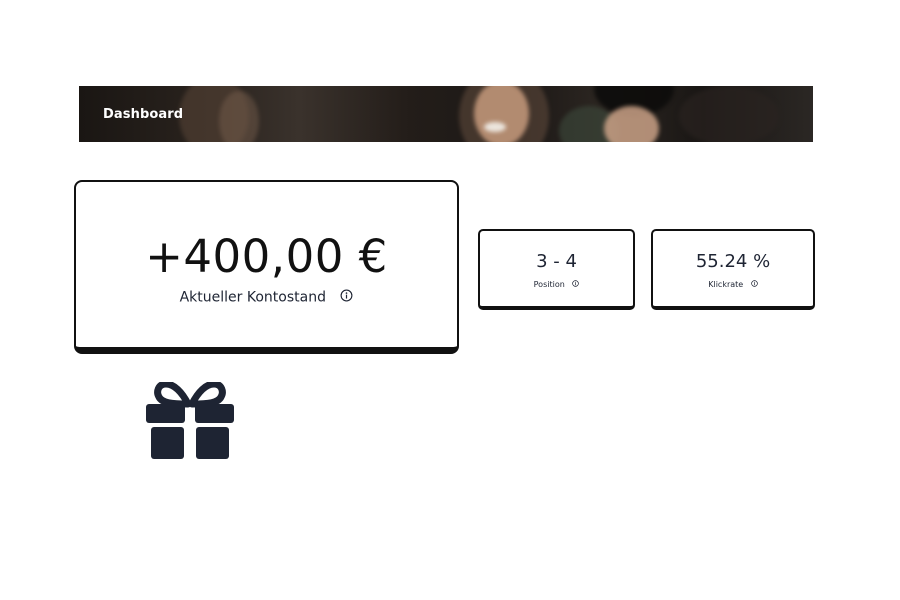 The width and height of the screenshot is (900, 600). I want to click on position-value: 3 - 4, so click(556, 261).